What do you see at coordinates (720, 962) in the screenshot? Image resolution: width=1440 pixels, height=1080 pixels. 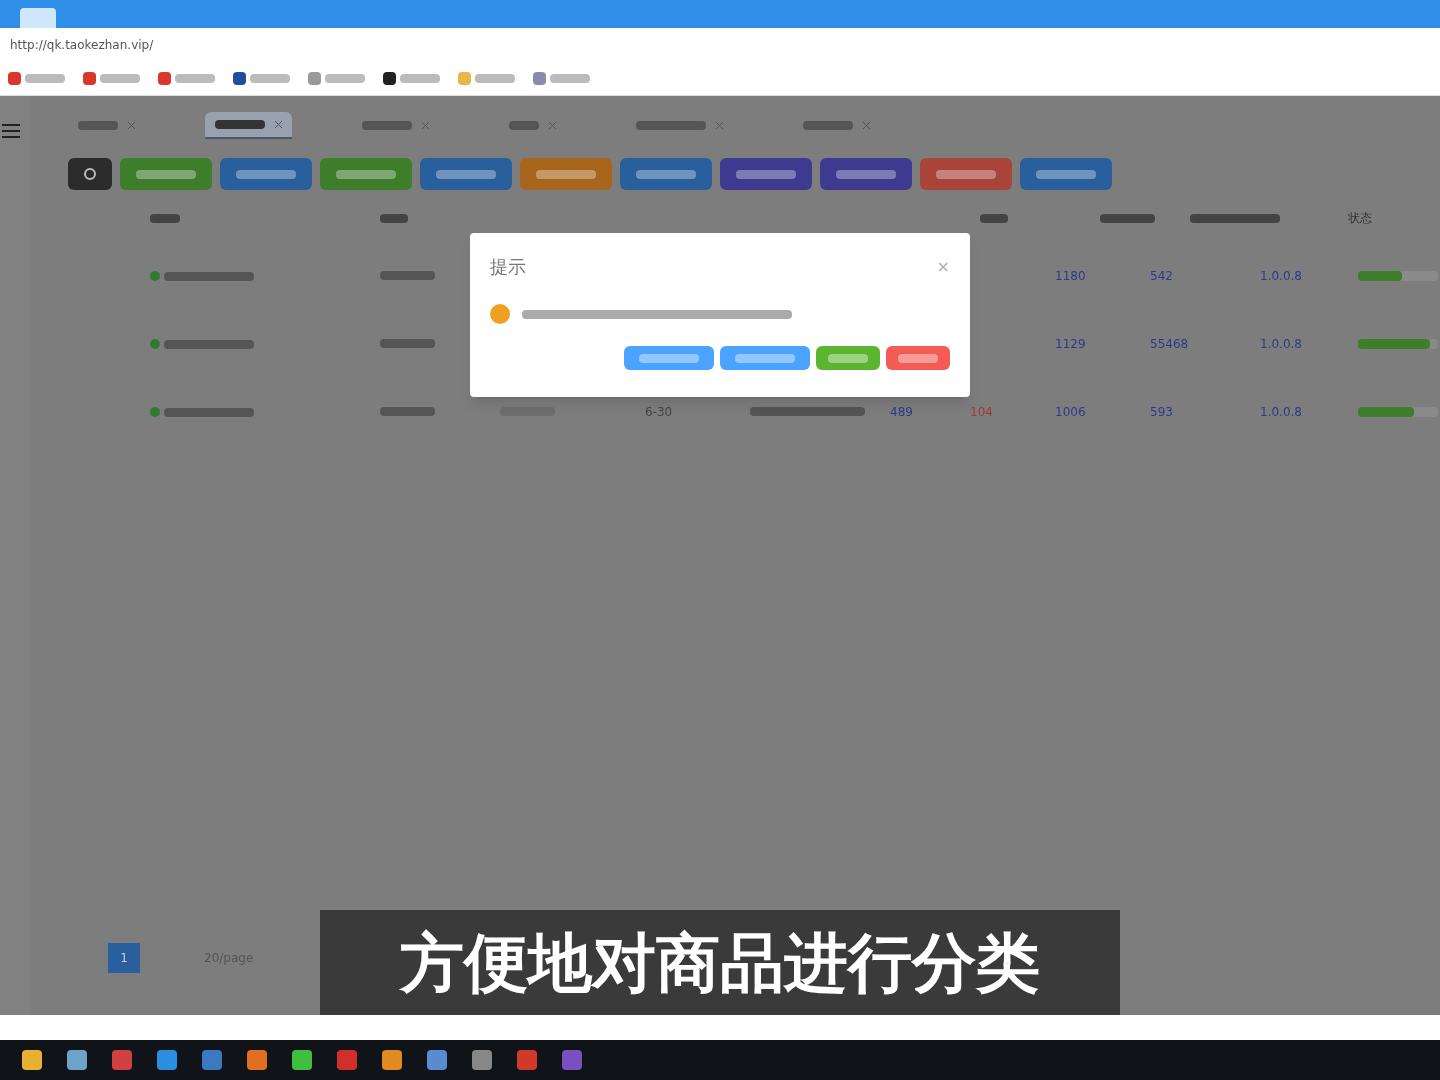 I see `subtitle-caption: 方便地对商品进行分类` at bounding box center [720, 962].